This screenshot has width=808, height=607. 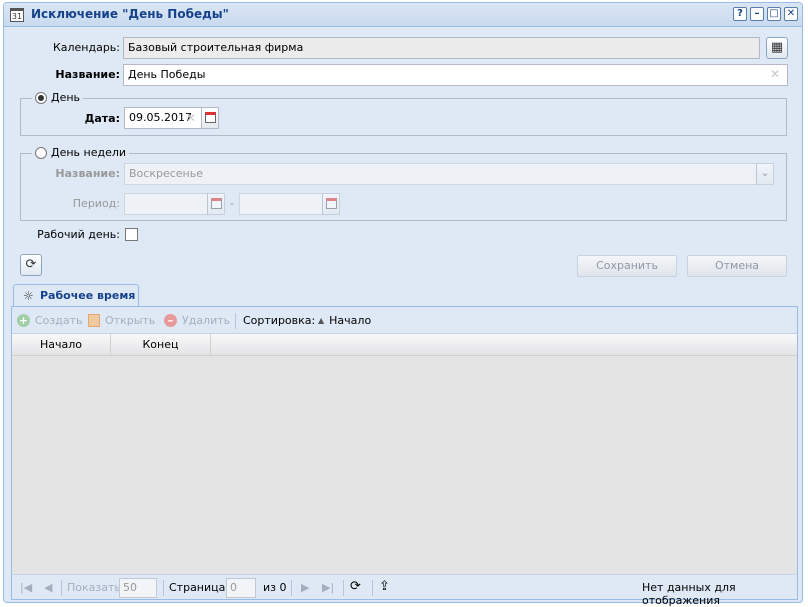 I want to click on name-input: День Победы, so click(x=455, y=75).